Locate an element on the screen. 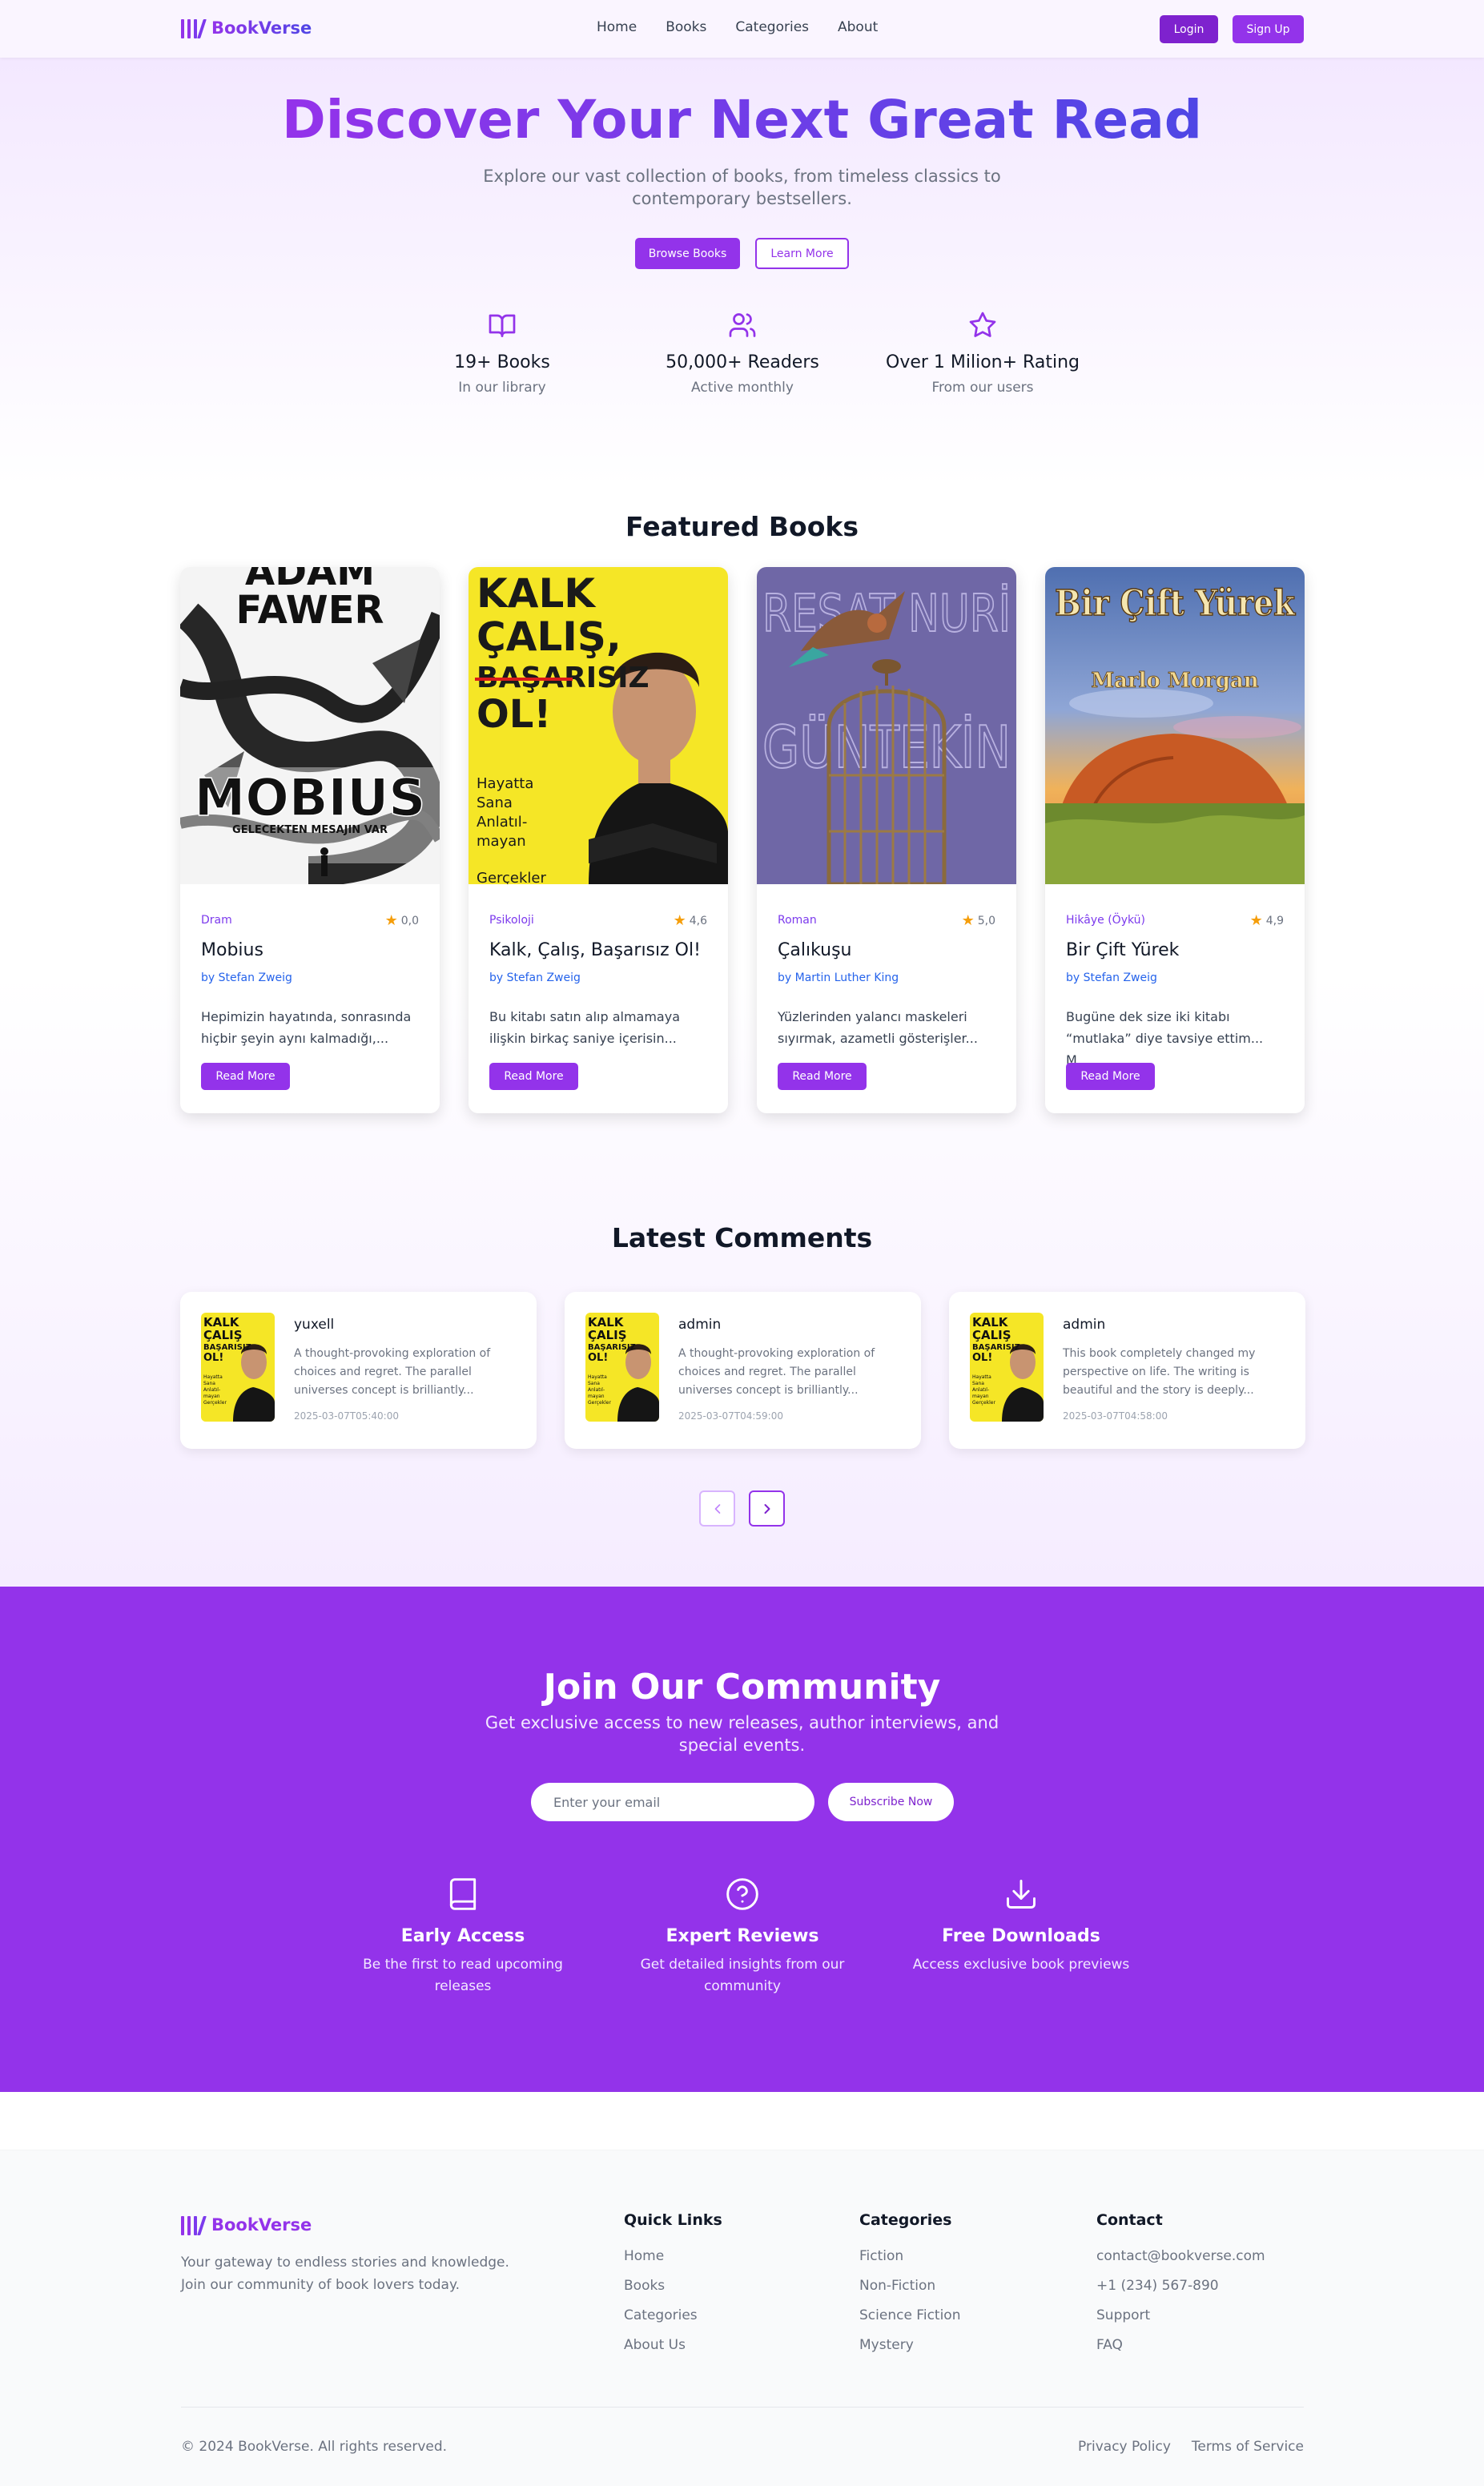  book-title: Kalk, Çalış, Başarısız Ol! is located at coordinates (595, 950).